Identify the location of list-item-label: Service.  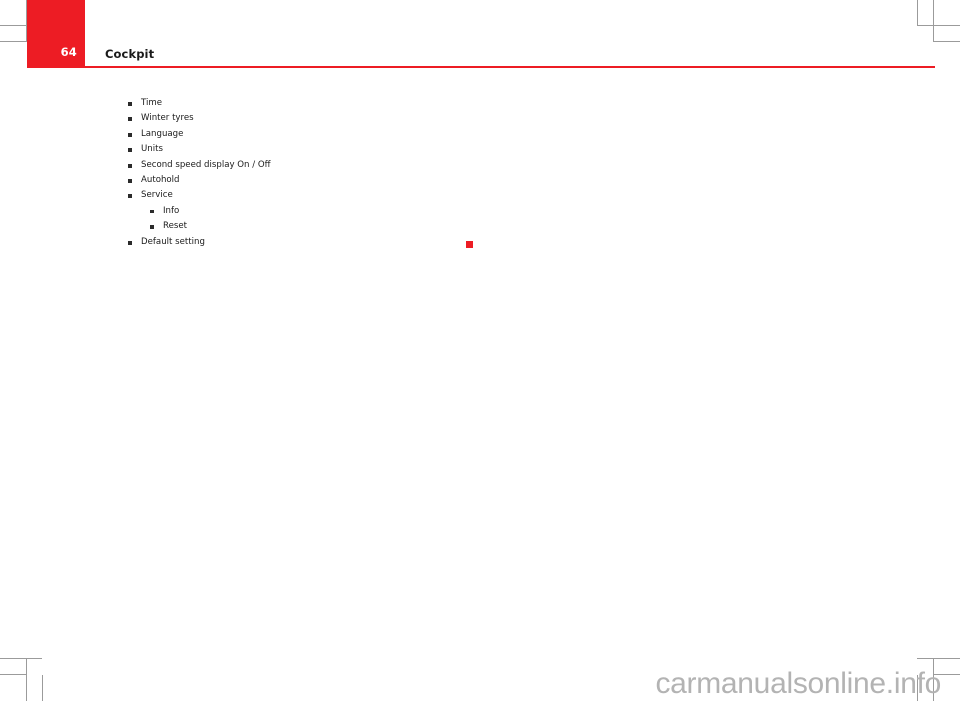
(157, 195).